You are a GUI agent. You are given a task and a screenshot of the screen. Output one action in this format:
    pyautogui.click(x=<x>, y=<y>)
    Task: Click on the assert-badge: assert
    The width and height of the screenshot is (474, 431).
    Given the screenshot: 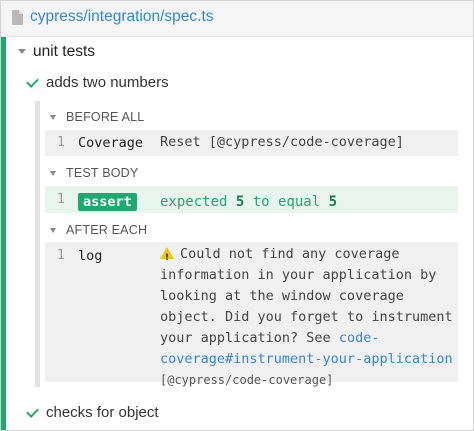 What is the action you would take?
    pyautogui.click(x=107, y=202)
    